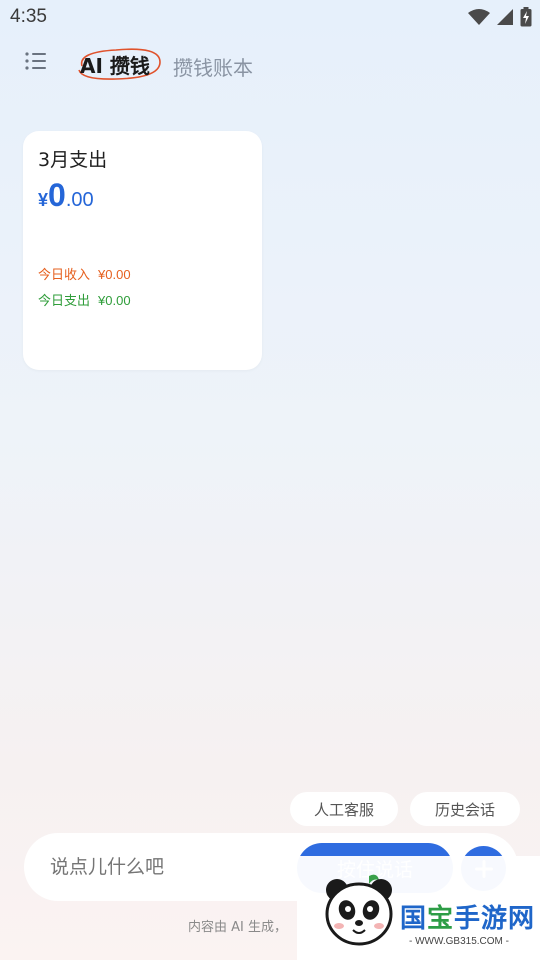 The image size is (540, 960). I want to click on tab-ai-save: AI 攒钱, so click(119, 64).